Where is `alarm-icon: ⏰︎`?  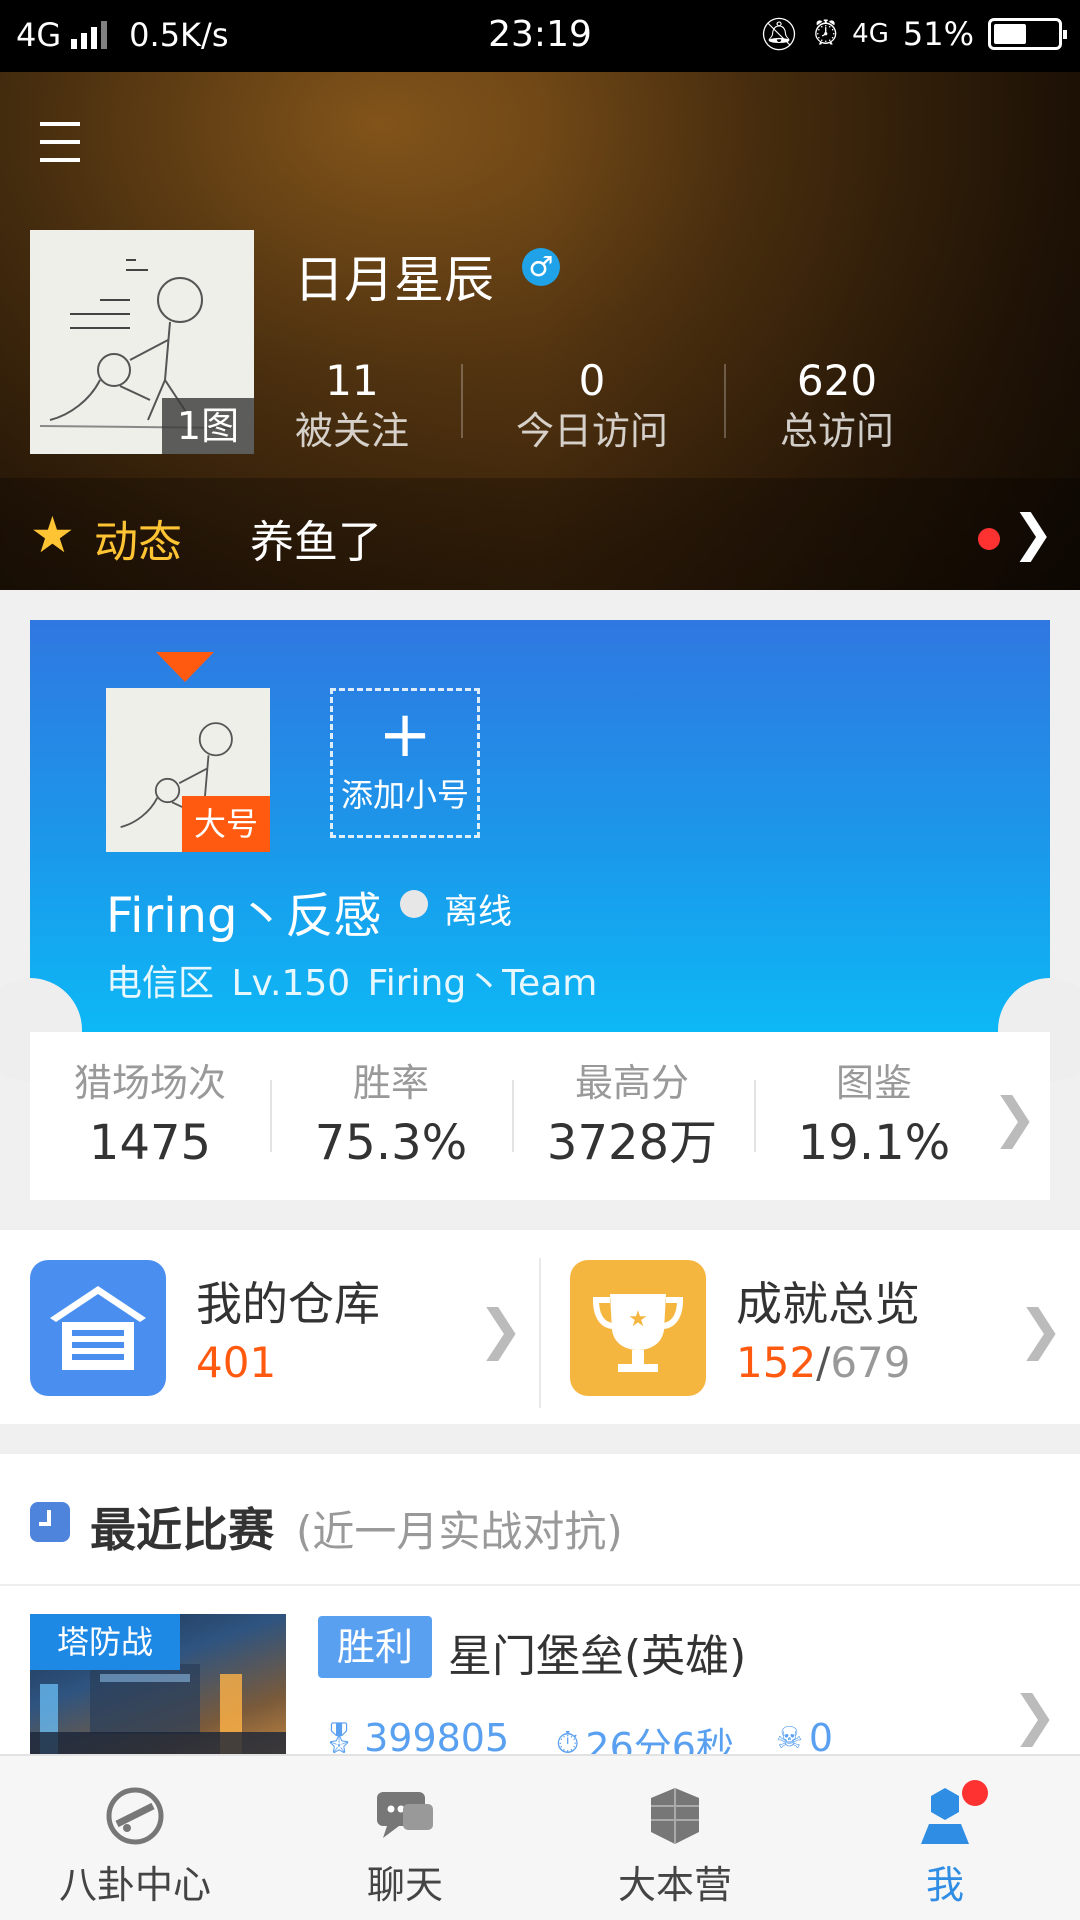 alarm-icon: ⏰︎ is located at coordinates (826, 33).